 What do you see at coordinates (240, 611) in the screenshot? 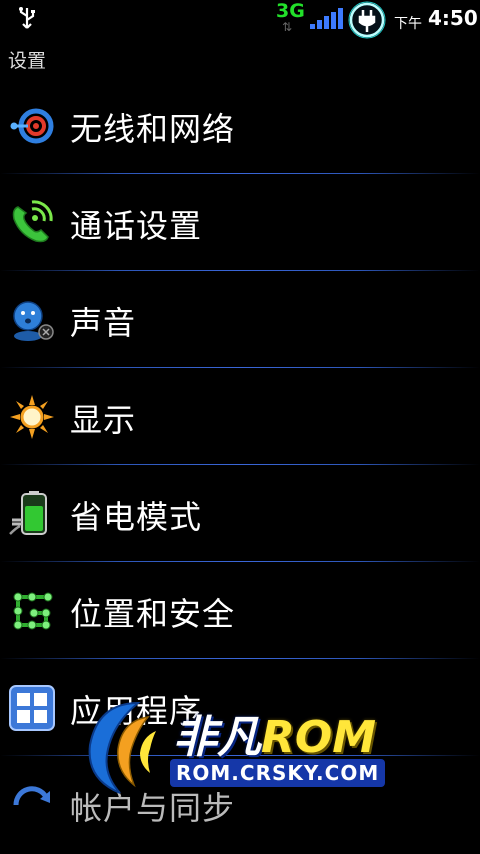
I see `settings-item-location-security: 位置和安全` at bounding box center [240, 611].